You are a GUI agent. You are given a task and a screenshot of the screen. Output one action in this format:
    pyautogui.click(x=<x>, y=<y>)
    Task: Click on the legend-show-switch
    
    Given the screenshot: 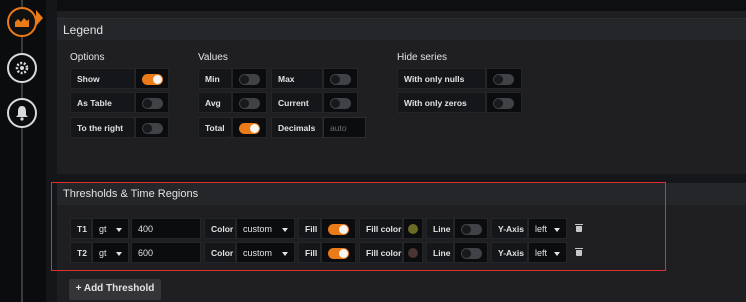 What is the action you would take?
    pyautogui.click(x=152, y=78)
    